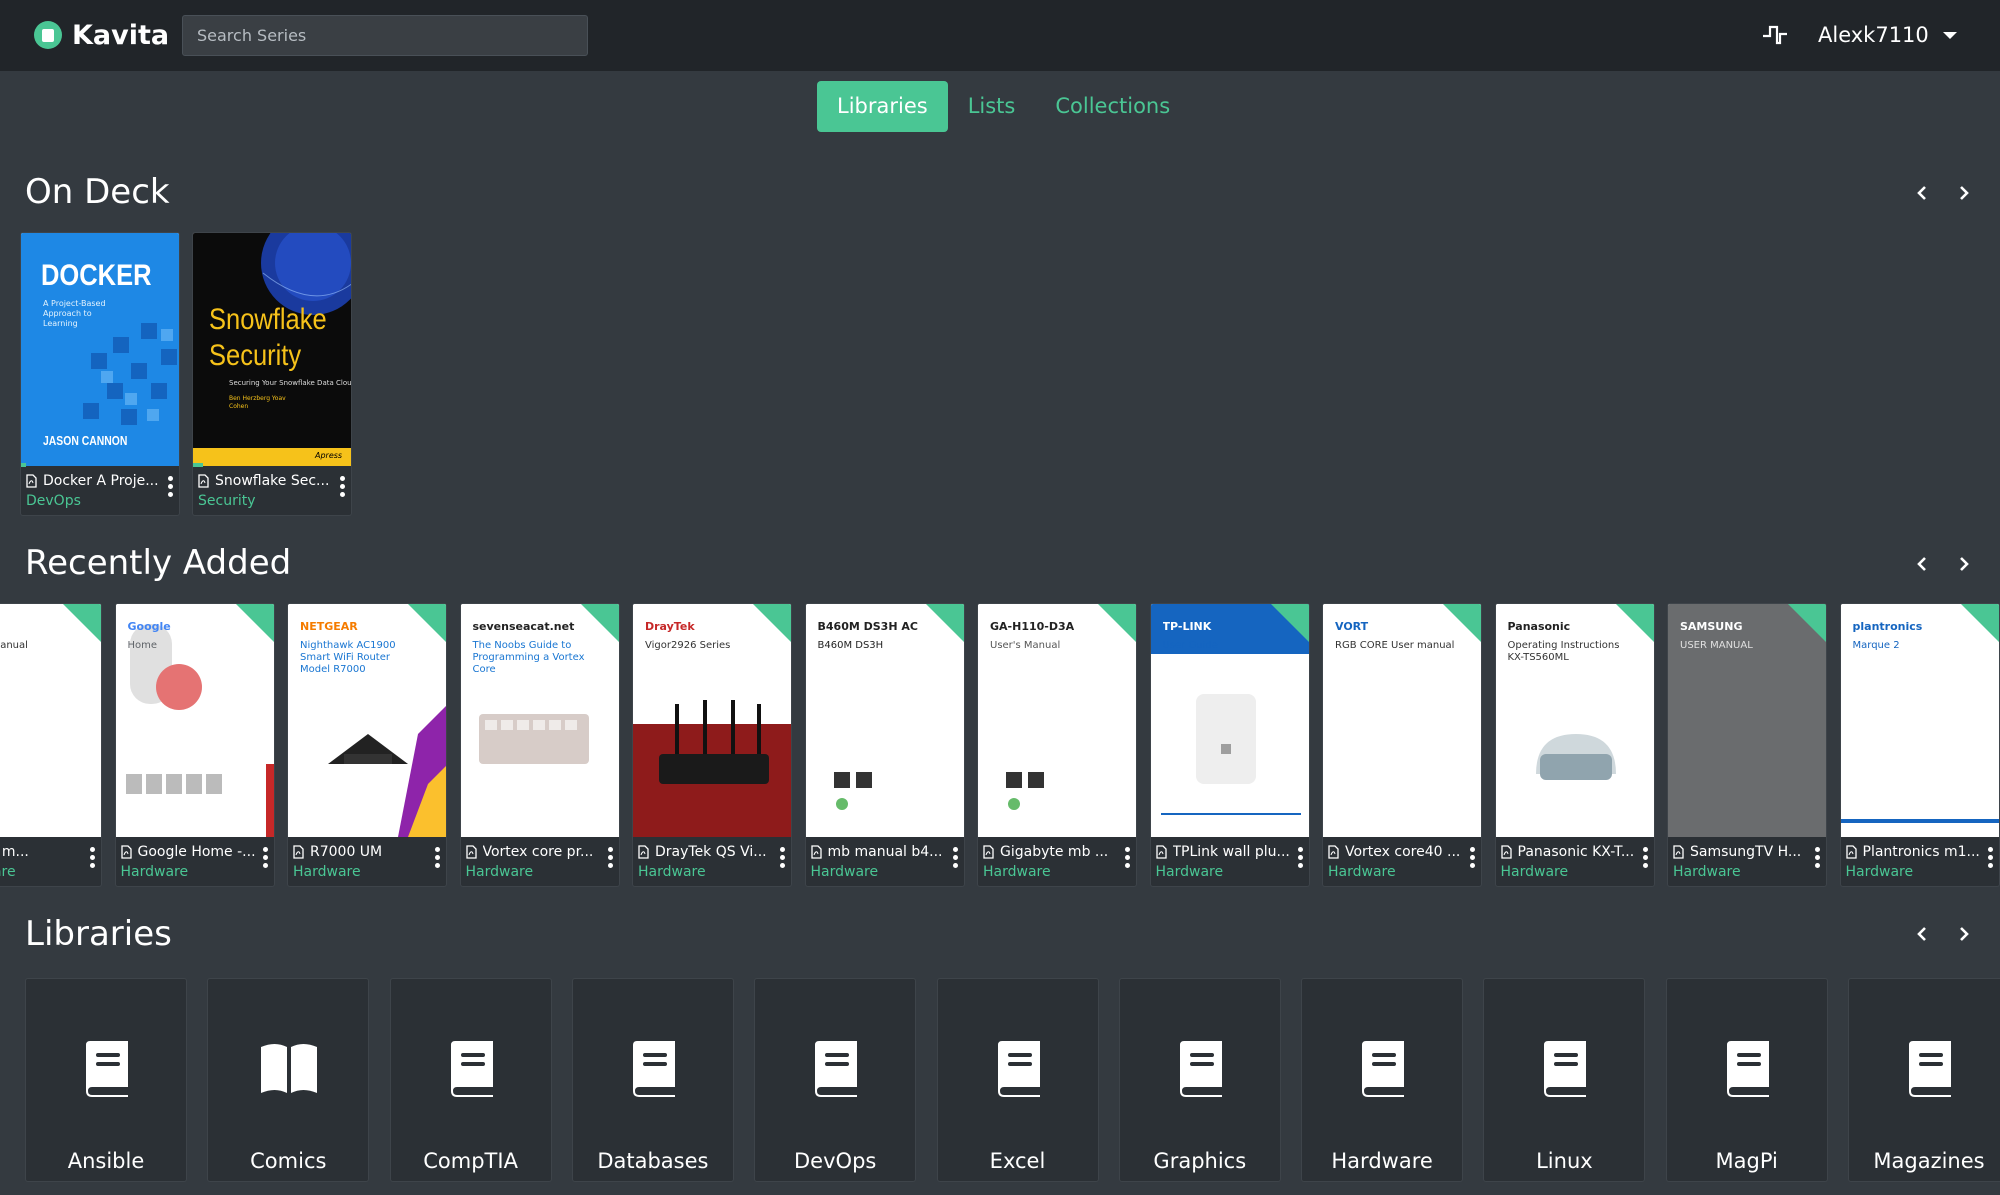 The image size is (2000, 1195). What do you see at coordinates (98, 934) in the screenshot?
I see `libraries-title: Libraries` at bounding box center [98, 934].